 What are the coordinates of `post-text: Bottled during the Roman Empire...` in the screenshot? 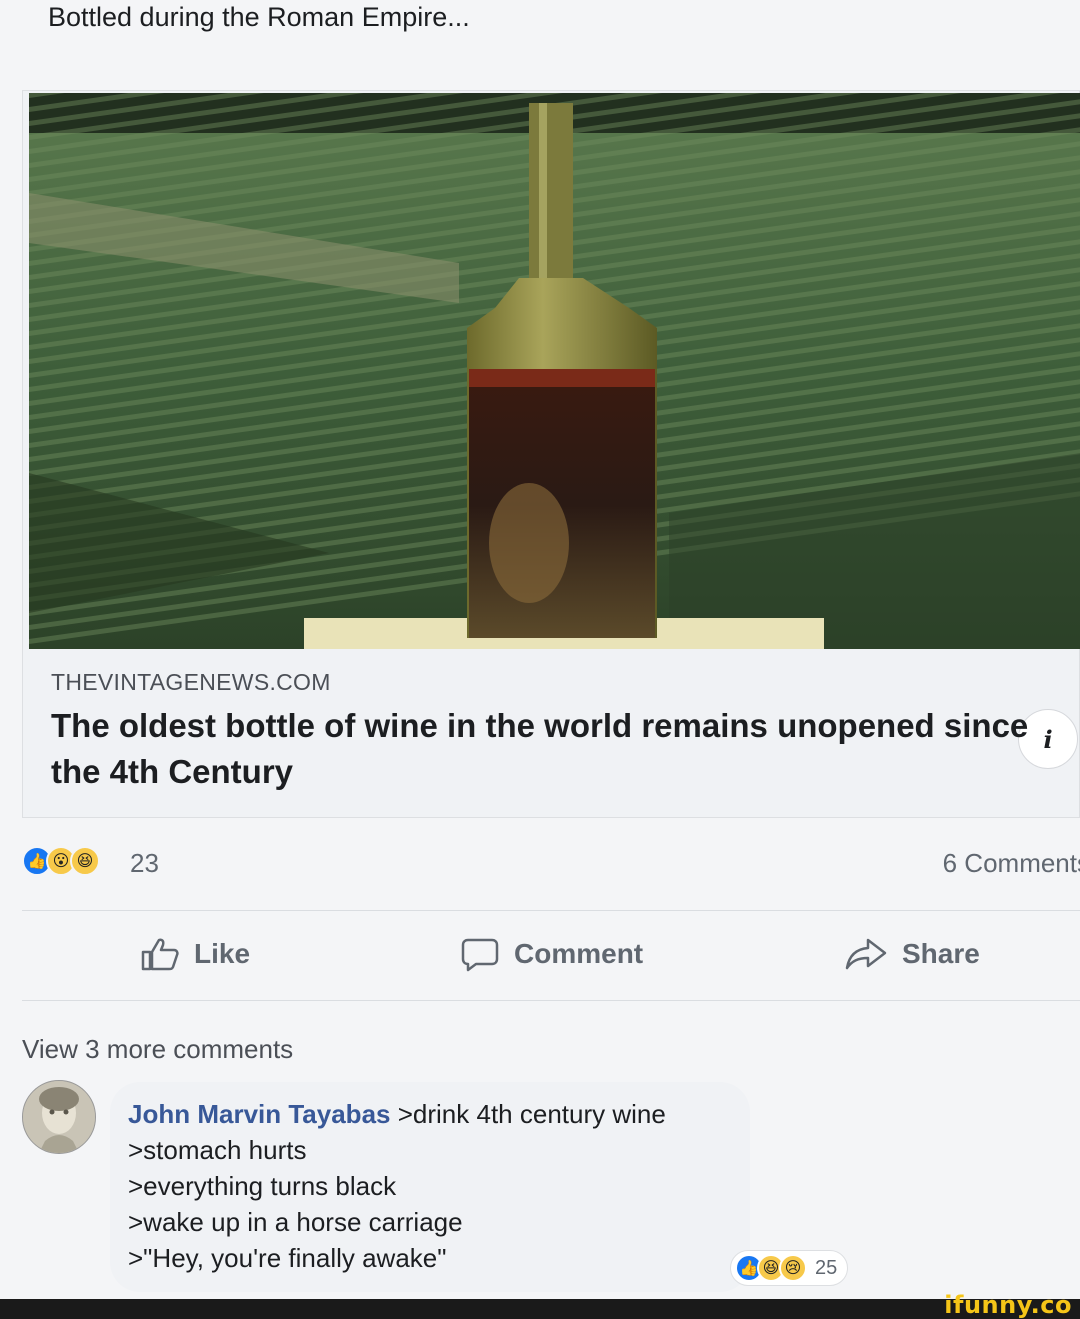 It's located at (259, 17).